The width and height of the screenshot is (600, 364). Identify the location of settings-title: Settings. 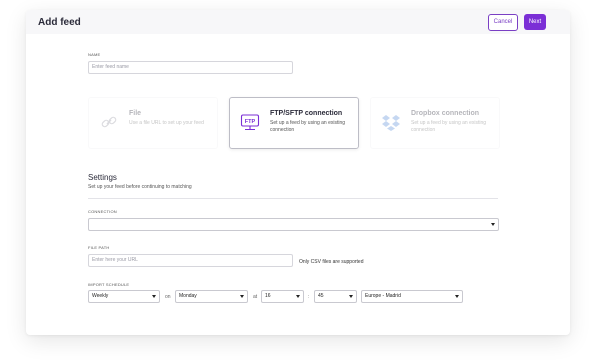
(102, 177).